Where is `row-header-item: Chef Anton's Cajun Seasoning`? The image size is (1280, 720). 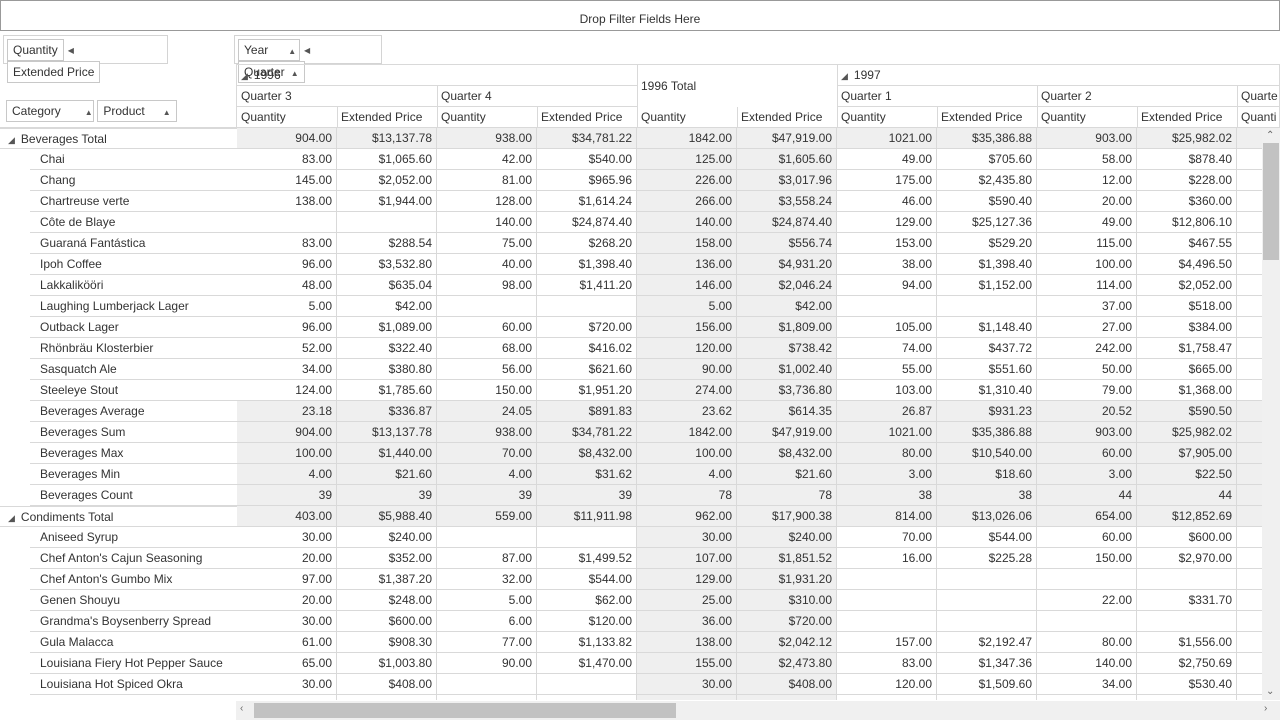 row-header-item: Chef Anton's Cajun Seasoning is located at coordinates (133, 558).